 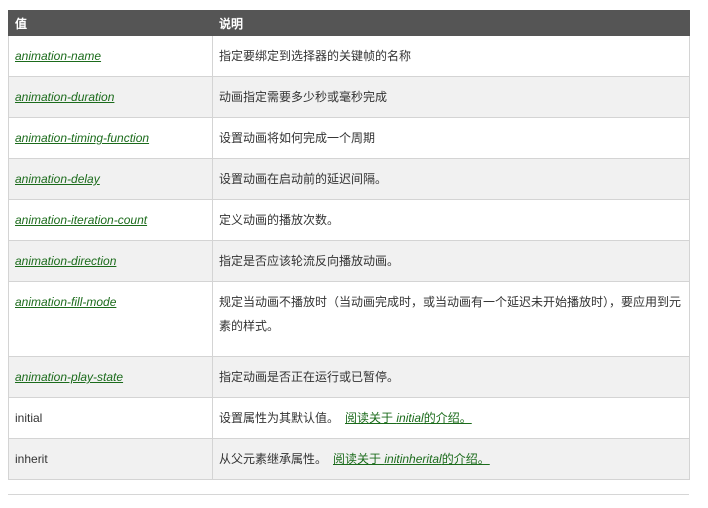 I want to click on row-description: 从父元素继承属性。 阅读关于 initinherital的介绍。, so click(x=451, y=459).